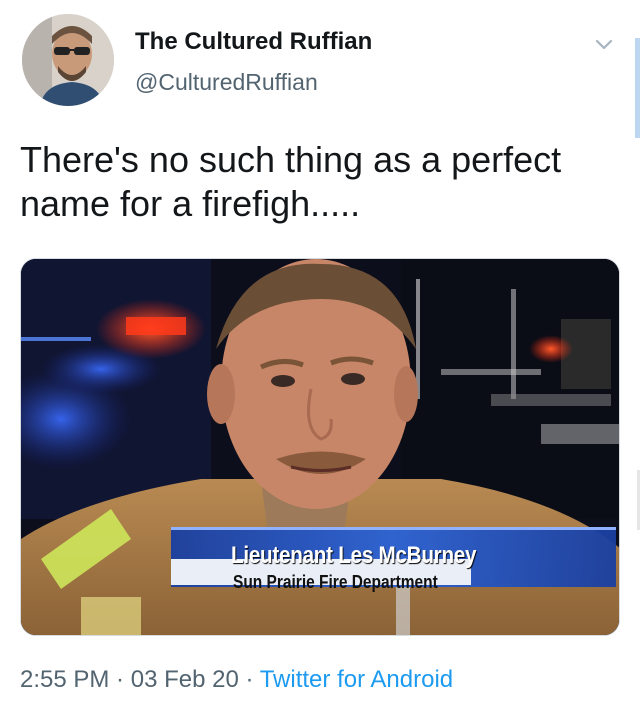 This screenshot has height=717, width=640. What do you see at coordinates (253, 42) in the screenshot?
I see `display-name: The Cultured Ruffian` at bounding box center [253, 42].